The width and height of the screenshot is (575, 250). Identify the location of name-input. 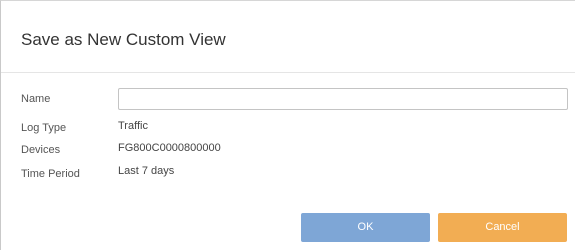
(343, 99).